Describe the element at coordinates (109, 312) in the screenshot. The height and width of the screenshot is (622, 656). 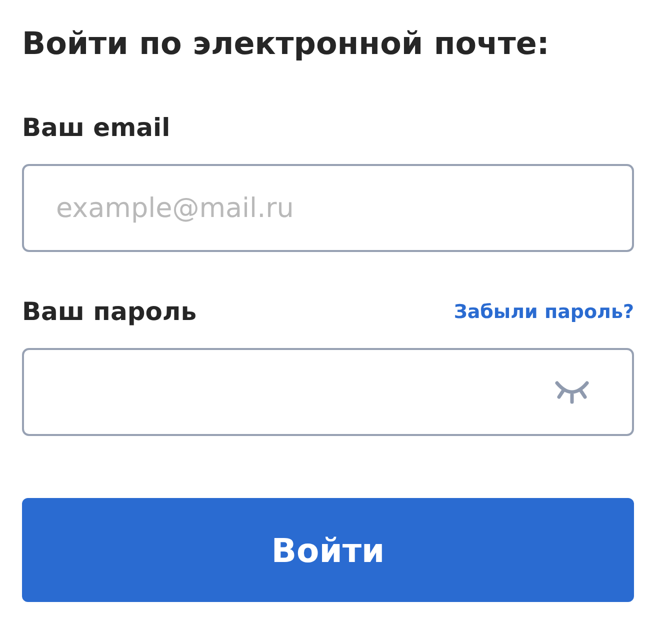
I see `password-label: Ваш пароль` at that location.